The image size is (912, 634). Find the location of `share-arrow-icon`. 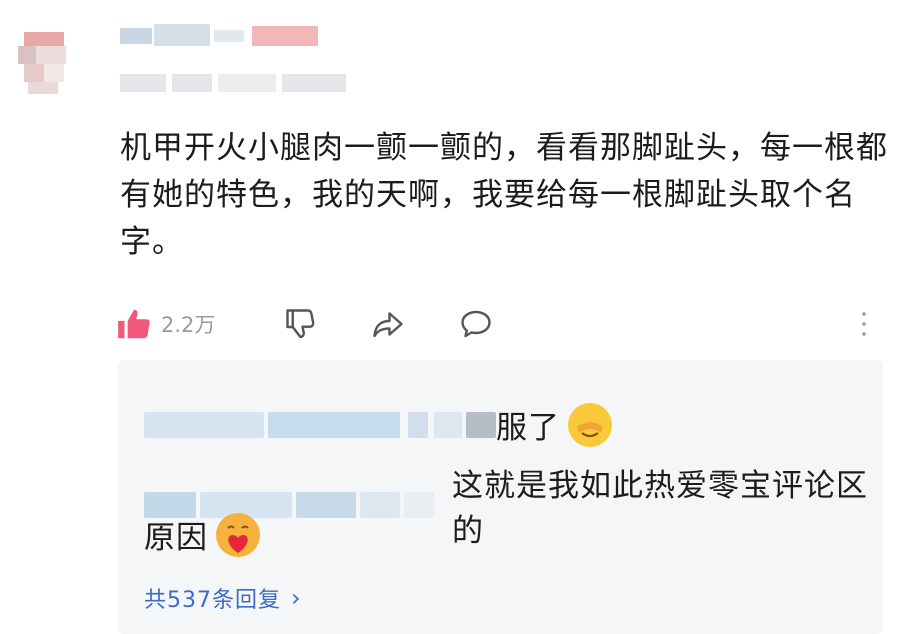

share-arrow-icon is located at coordinates (388, 324).